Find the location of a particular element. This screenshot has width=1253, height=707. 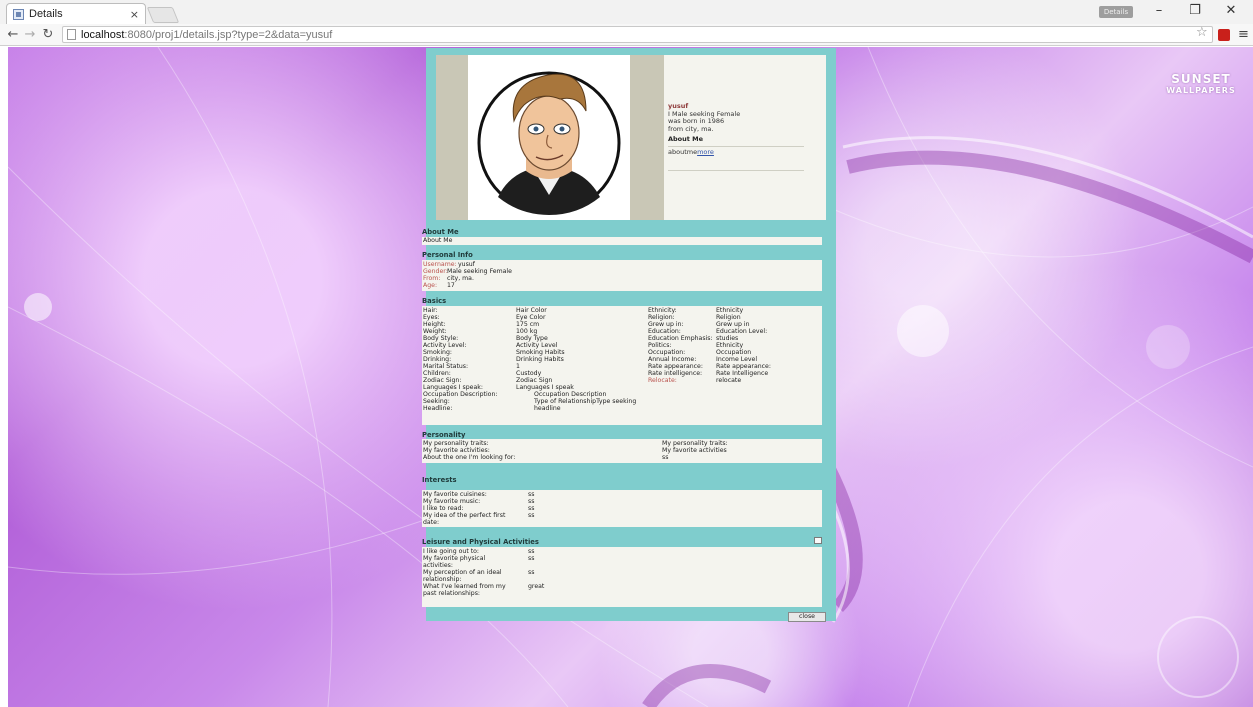

about-text: About Me is located at coordinates (438, 240).